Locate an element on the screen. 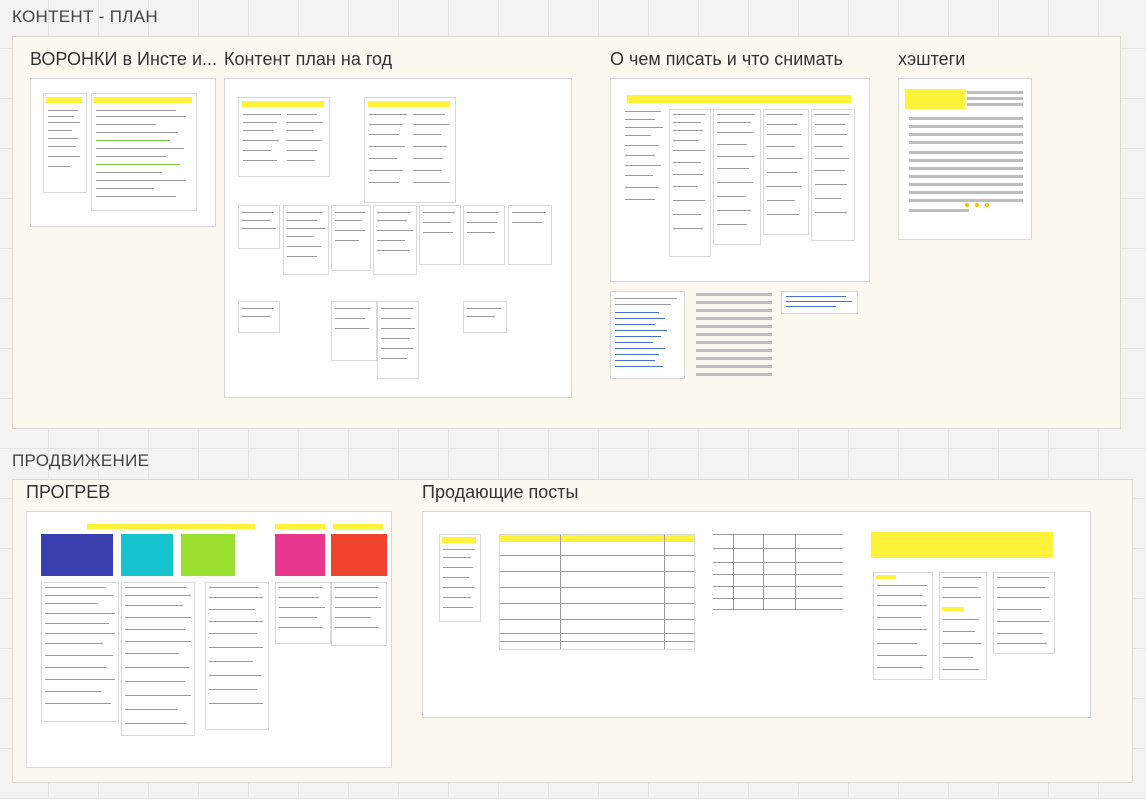 The width and height of the screenshot is (1146, 799). selling-sticky-header is located at coordinates (962, 545).